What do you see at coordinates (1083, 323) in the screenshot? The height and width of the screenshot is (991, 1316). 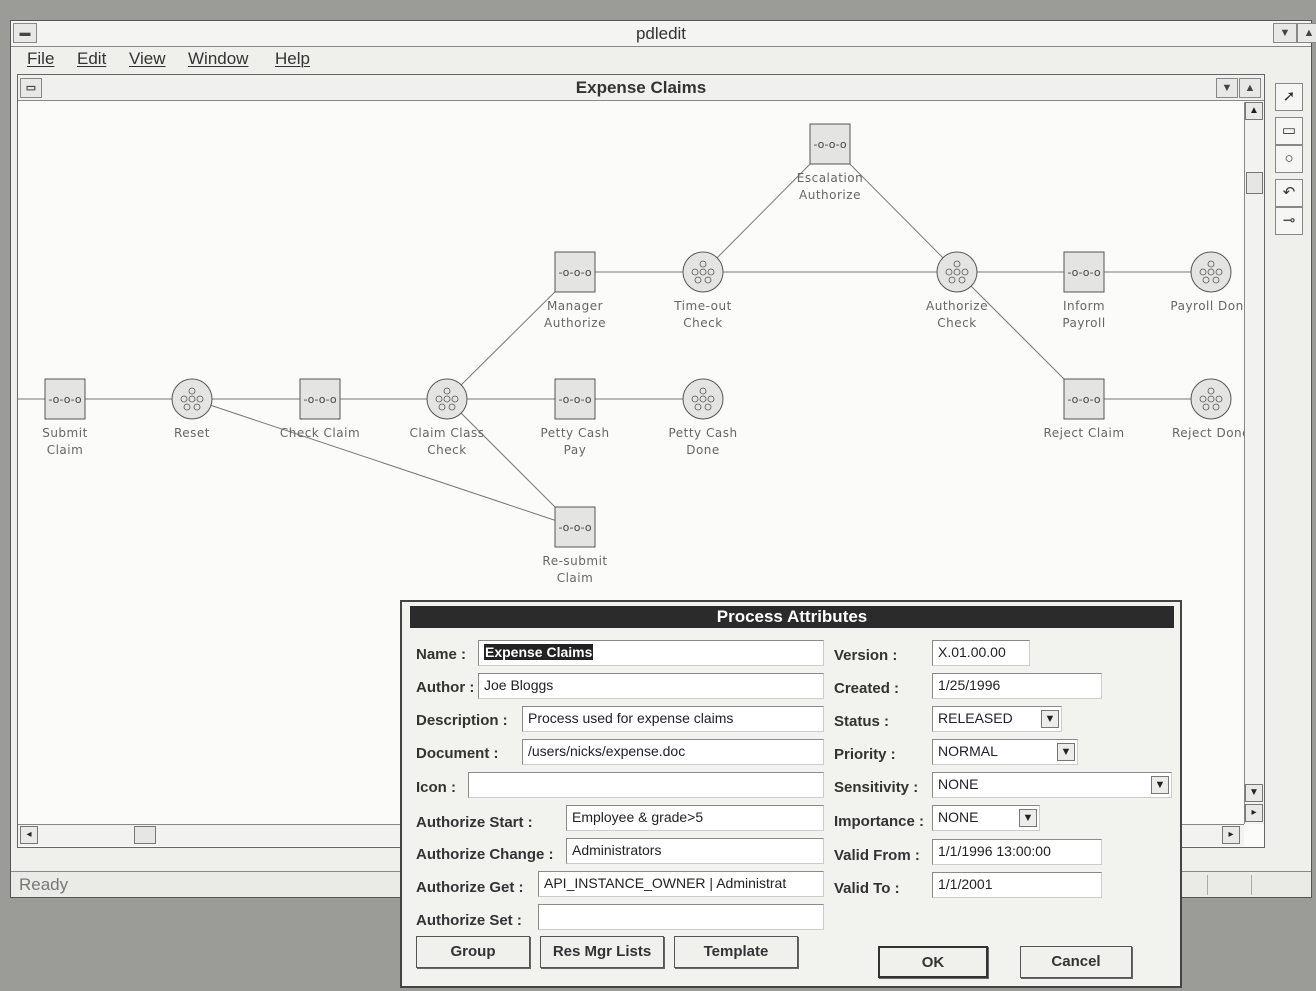 I see `node-label: Payroll` at bounding box center [1083, 323].